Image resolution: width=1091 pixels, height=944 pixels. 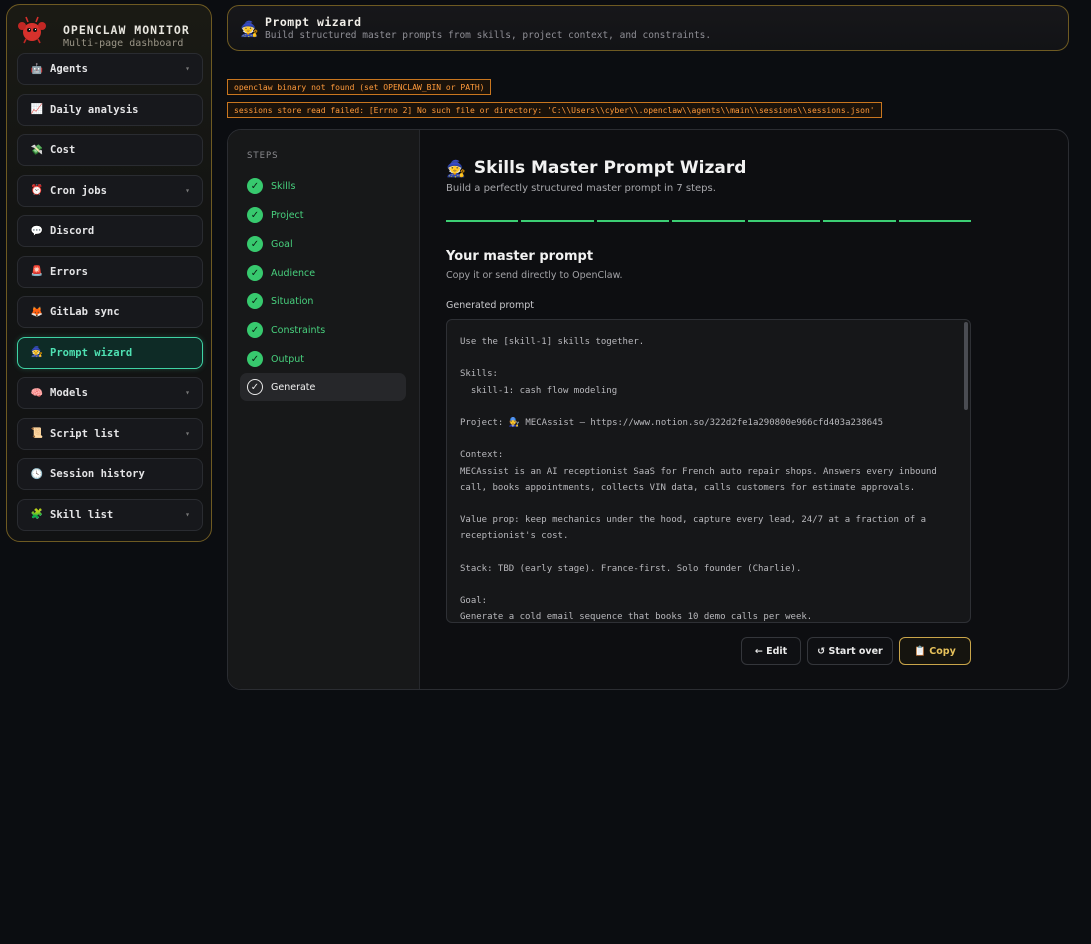 What do you see at coordinates (292, 301) in the screenshot?
I see `step-label: Situation` at bounding box center [292, 301].